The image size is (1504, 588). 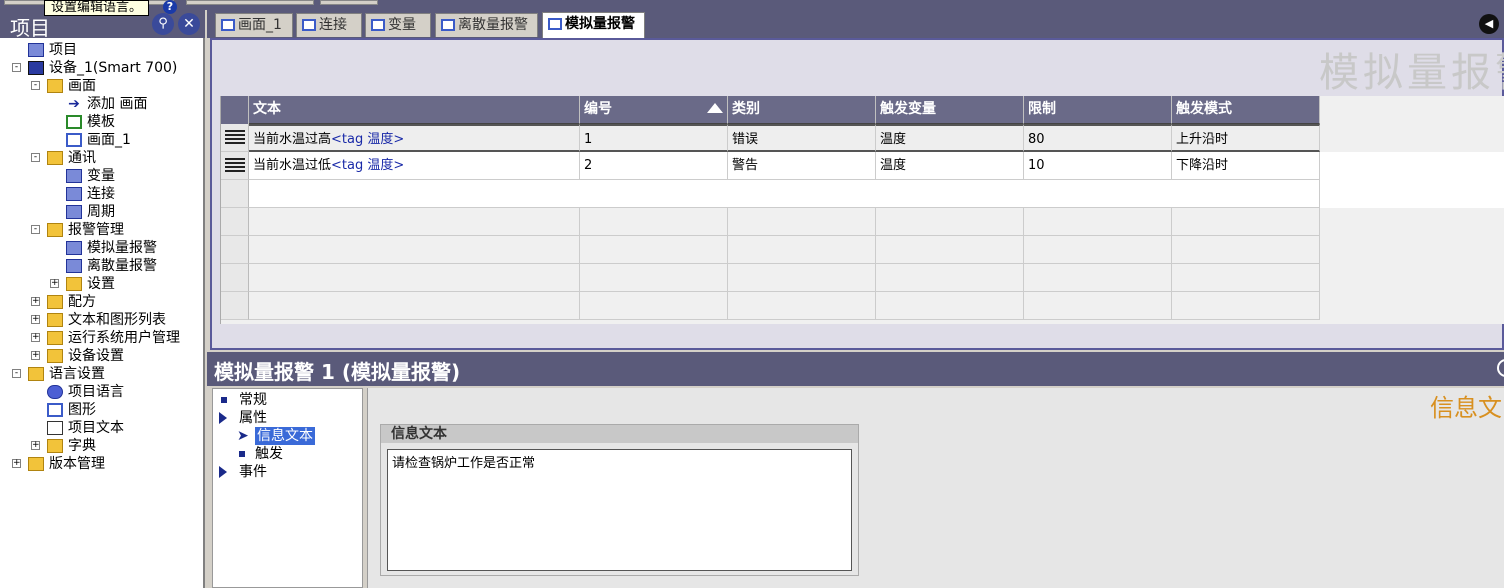 I want to click on tree-item: ➔ 添加 画面, so click(x=102, y=104).